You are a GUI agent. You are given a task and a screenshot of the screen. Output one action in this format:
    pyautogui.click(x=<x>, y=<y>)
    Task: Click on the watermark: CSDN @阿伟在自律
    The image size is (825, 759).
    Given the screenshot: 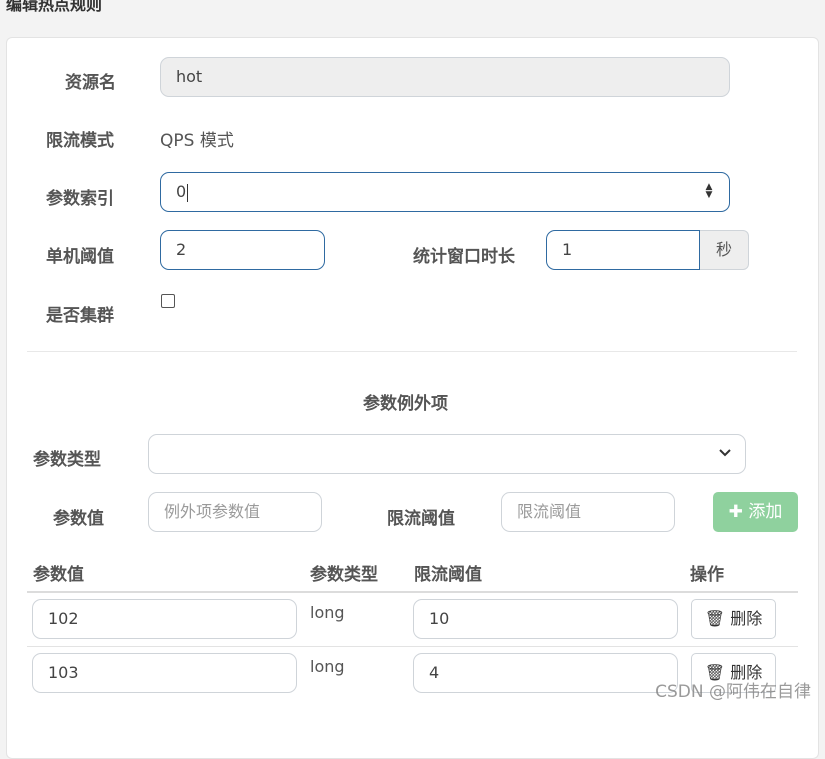 What is the action you would take?
    pyautogui.click(x=733, y=692)
    